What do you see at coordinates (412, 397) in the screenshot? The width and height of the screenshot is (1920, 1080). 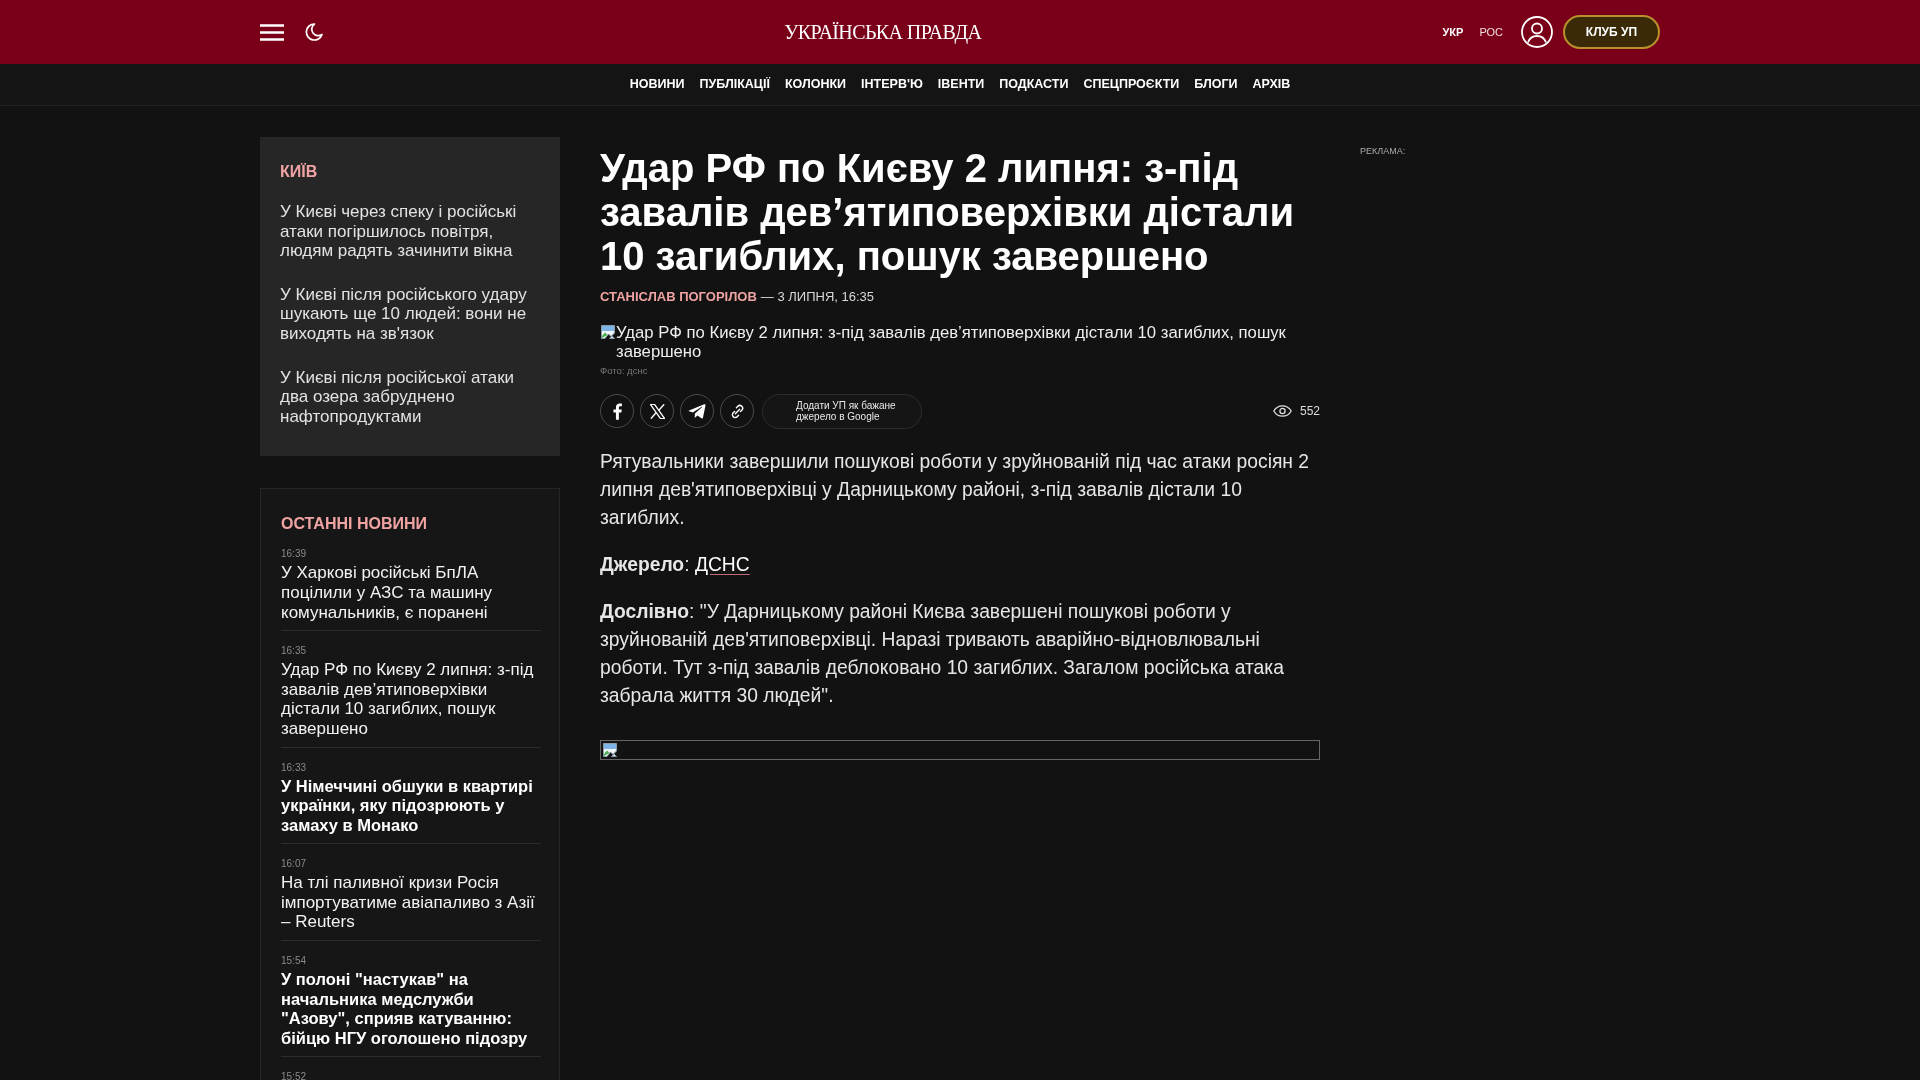 I see `news-link: У Києві після російської атаки два озера забруднено нафтопродуктами` at bounding box center [412, 397].